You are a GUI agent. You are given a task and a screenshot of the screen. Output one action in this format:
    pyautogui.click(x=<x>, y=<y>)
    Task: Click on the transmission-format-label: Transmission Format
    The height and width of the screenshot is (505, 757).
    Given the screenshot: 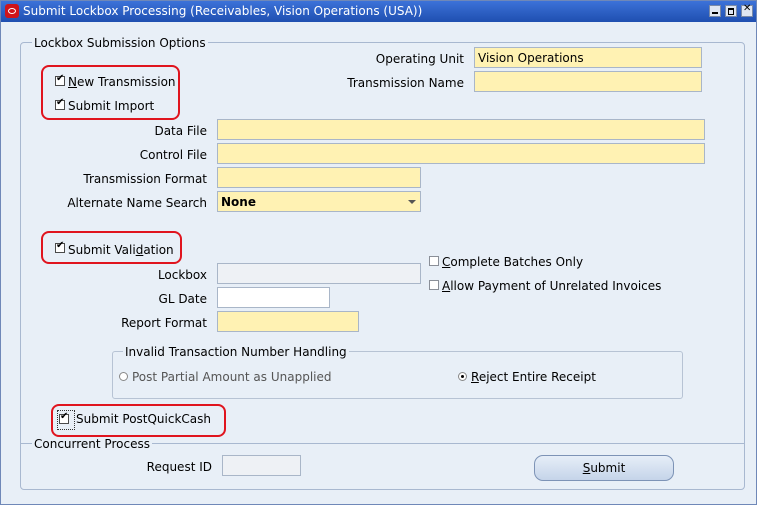 What is the action you would take?
    pyautogui.click(x=145, y=179)
    